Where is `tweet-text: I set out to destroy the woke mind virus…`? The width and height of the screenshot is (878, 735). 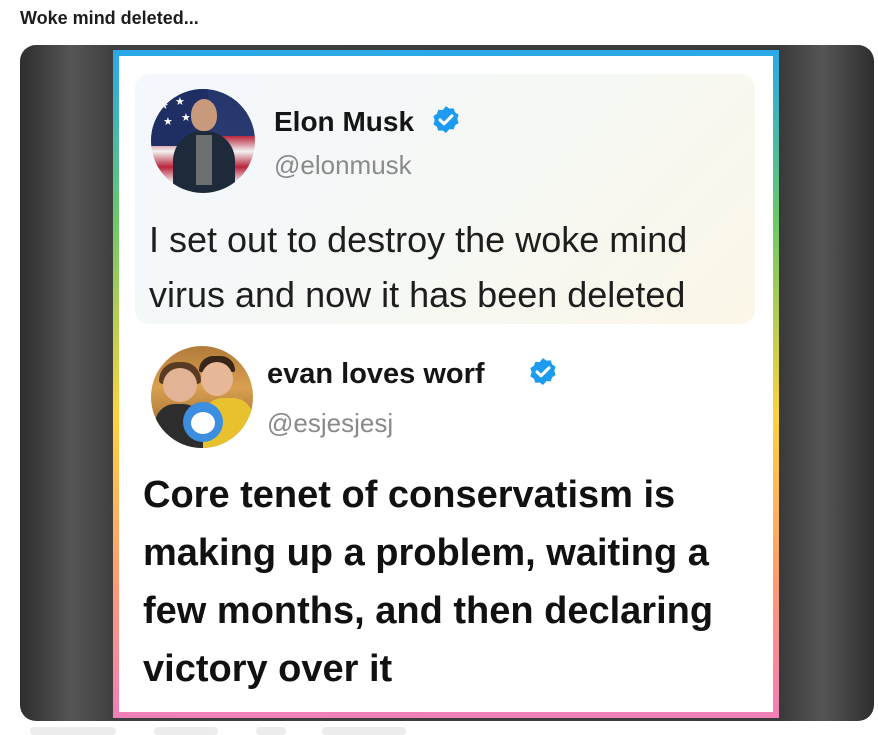 tweet-text: I set out to destroy the woke mind virus… is located at coordinates (418, 267).